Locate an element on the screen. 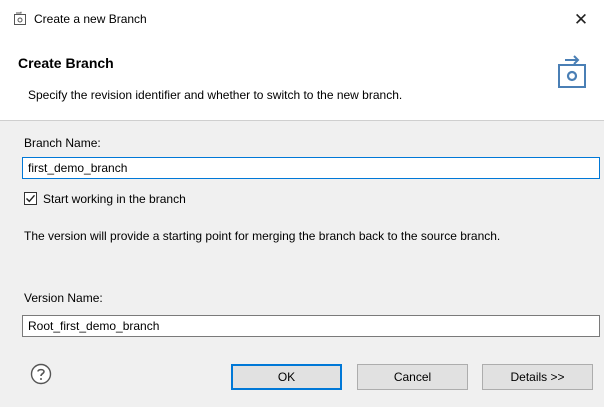  details-button: Details >> is located at coordinates (537, 377).